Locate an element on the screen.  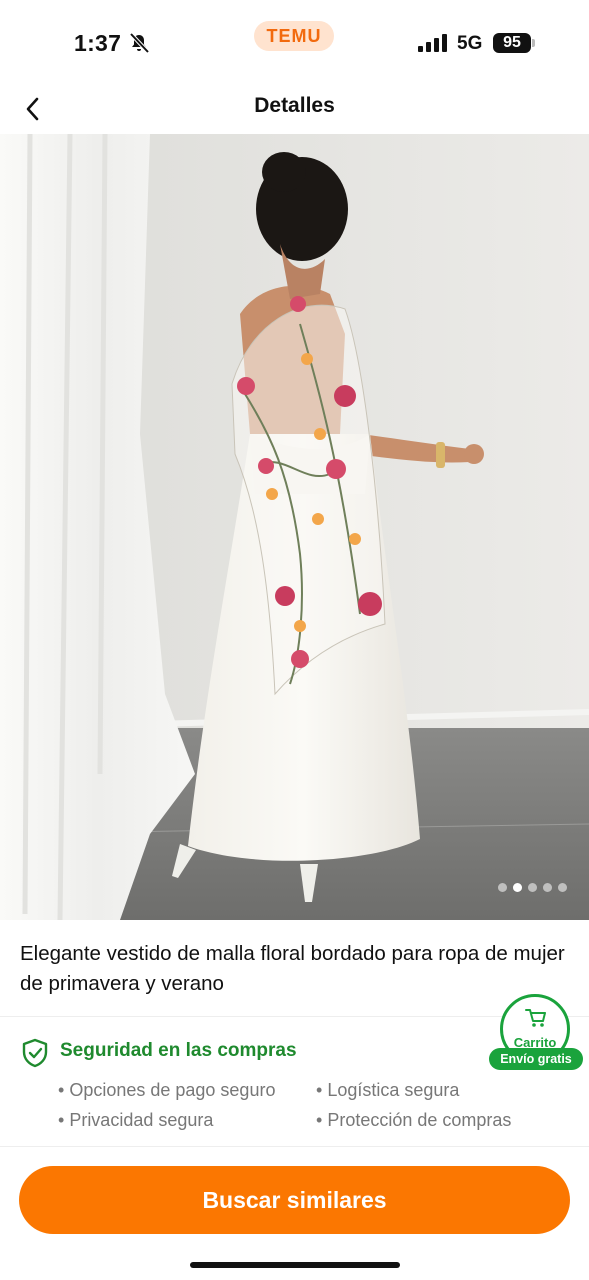
status-bar: 1:37 TEMU 5G 95 is located at coordinates (294, 43).